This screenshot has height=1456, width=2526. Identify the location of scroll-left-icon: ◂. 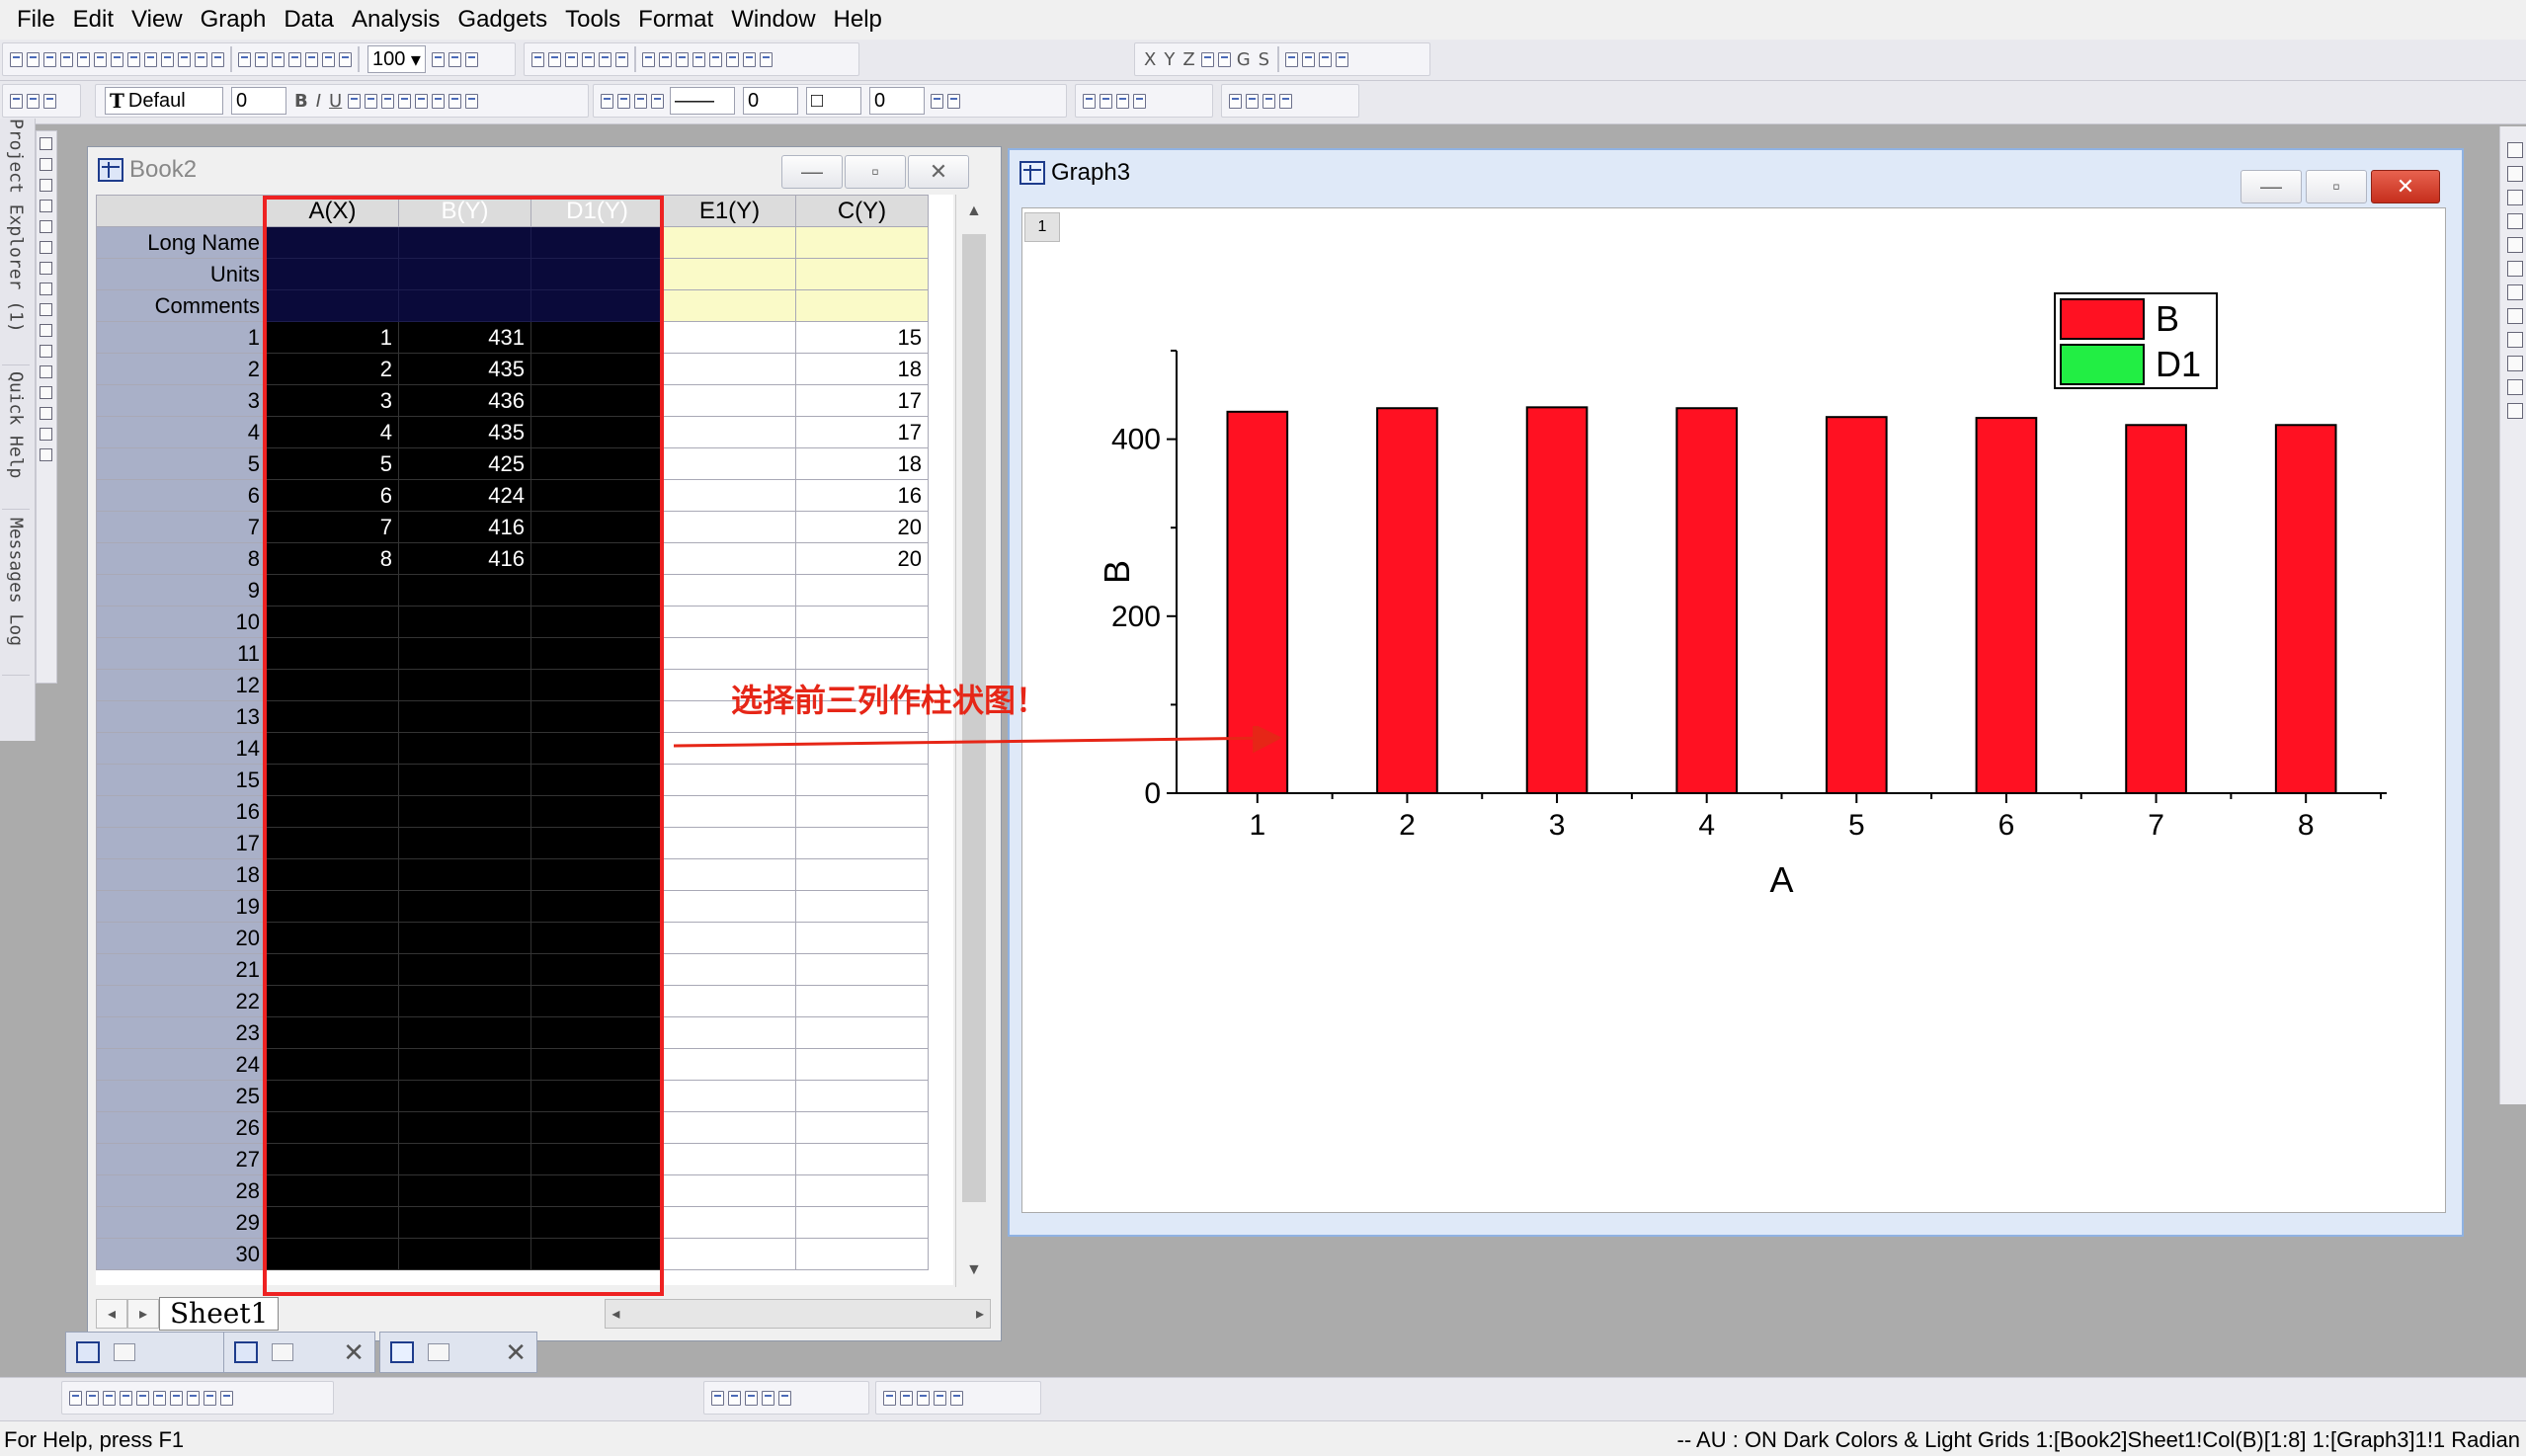
(615, 1314).